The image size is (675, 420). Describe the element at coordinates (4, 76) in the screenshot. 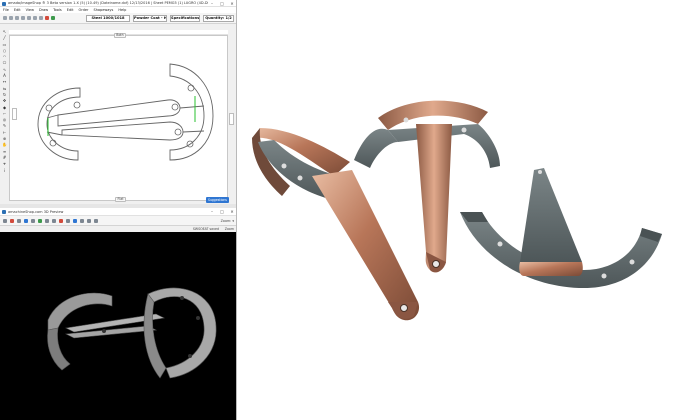

I see `text-tool-icon: A` at that location.